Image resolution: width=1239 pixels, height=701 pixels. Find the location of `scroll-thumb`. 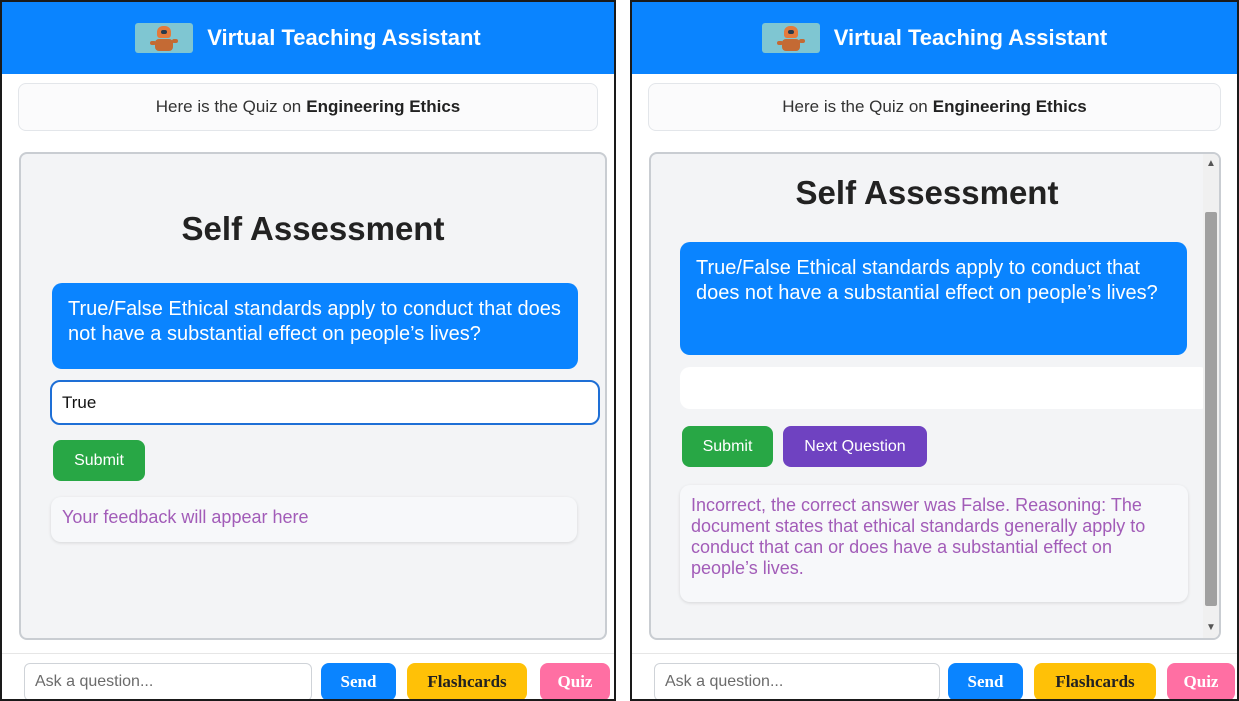

scroll-thumb is located at coordinates (1211, 409).